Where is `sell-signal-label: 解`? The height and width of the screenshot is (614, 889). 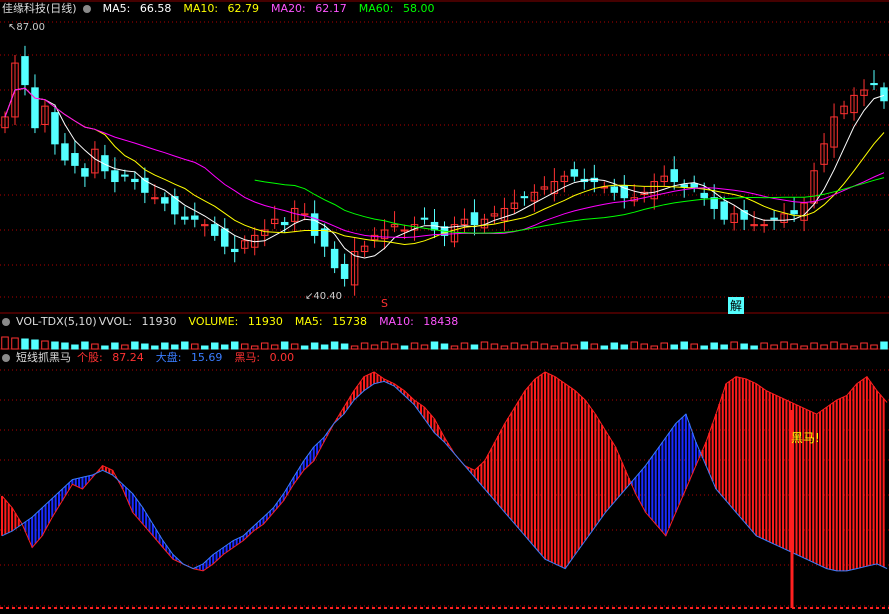
sell-signal-label: 解 is located at coordinates (736, 305).